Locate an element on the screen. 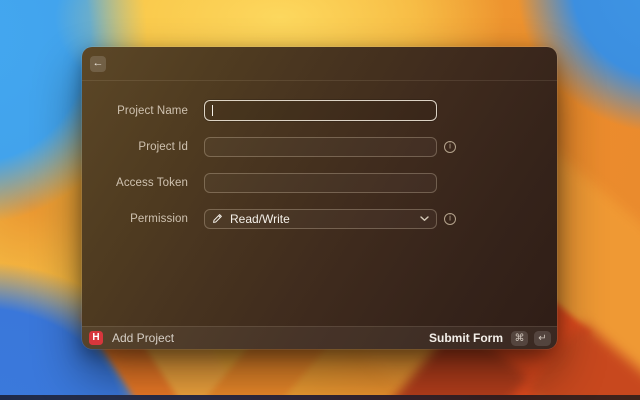  form-row-access-token: Access Token is located at coordinates (319, 182).